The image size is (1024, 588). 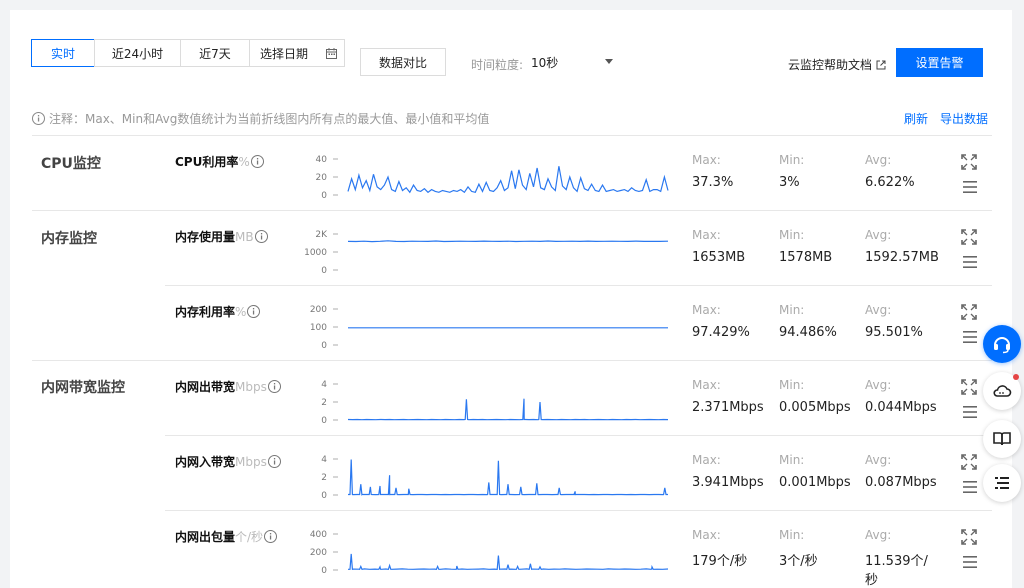 What do you see at coordinates (321, 235) in the screenshot?
I see `y-tick-label: 2K` at bounding box center [321, 235].